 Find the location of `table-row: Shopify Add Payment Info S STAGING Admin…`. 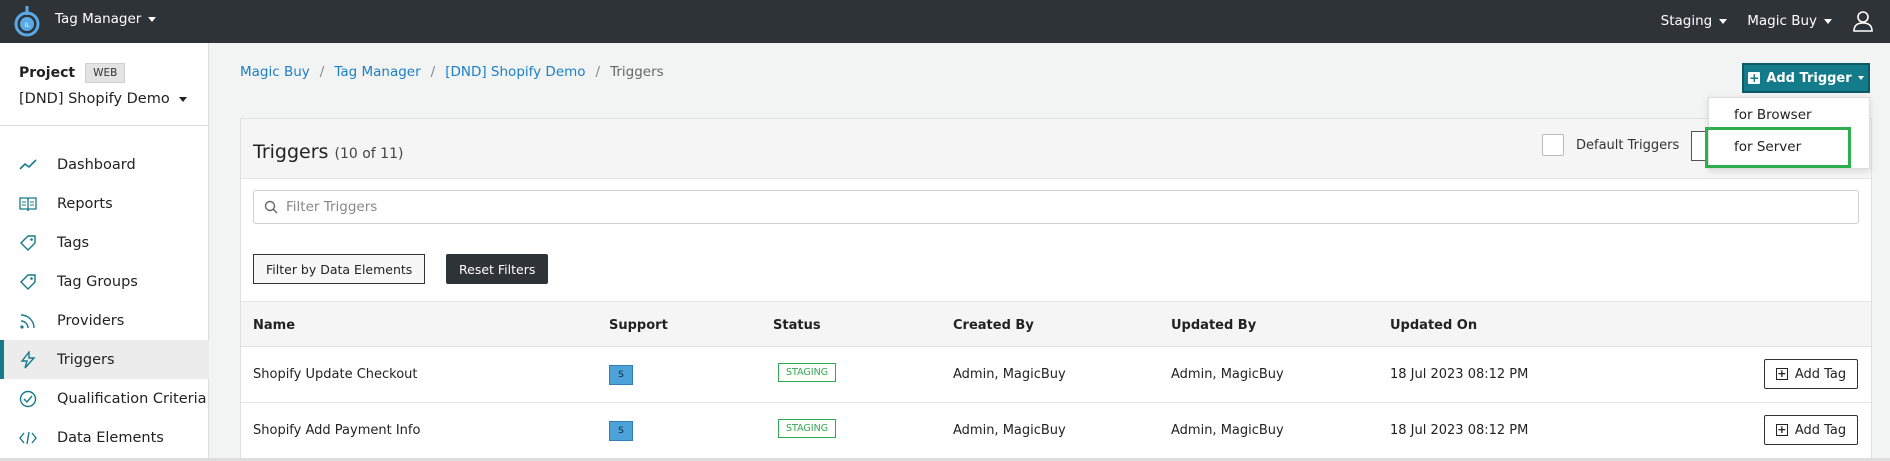

table-row: Shopify Add Payment Info S STAGING Admin… is located at coordinates (1056, 431).